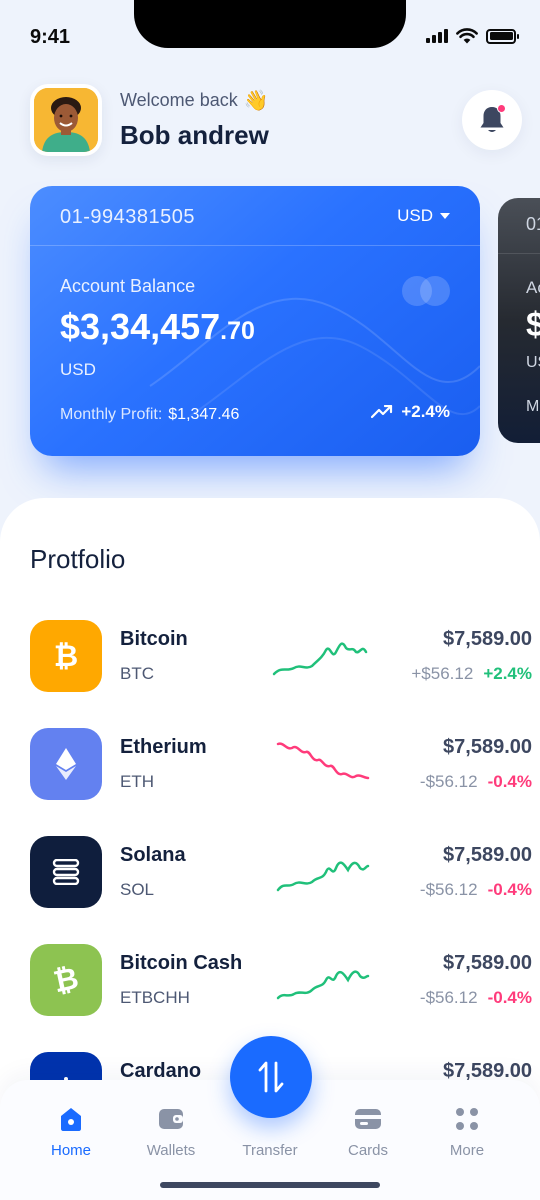  Describe the element at coordinates (425, 411) in the screenshot. I see `profit-change-value: +2.4%` at that location.